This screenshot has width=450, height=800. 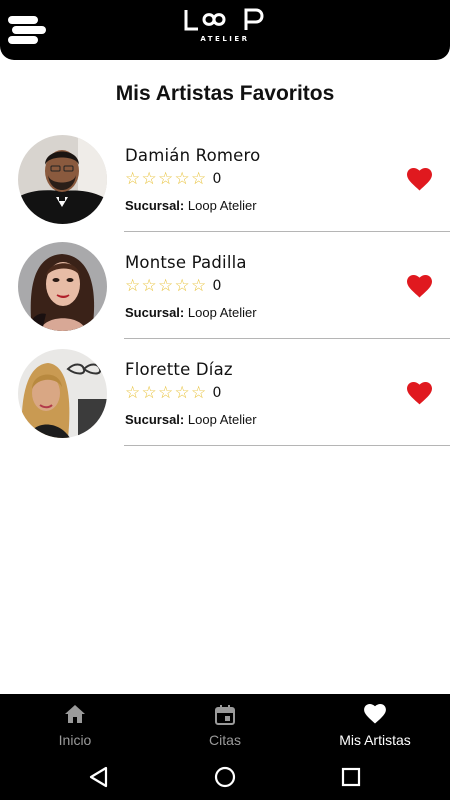 I want to click on nav-label: Citas, so click(x=225, y=740).